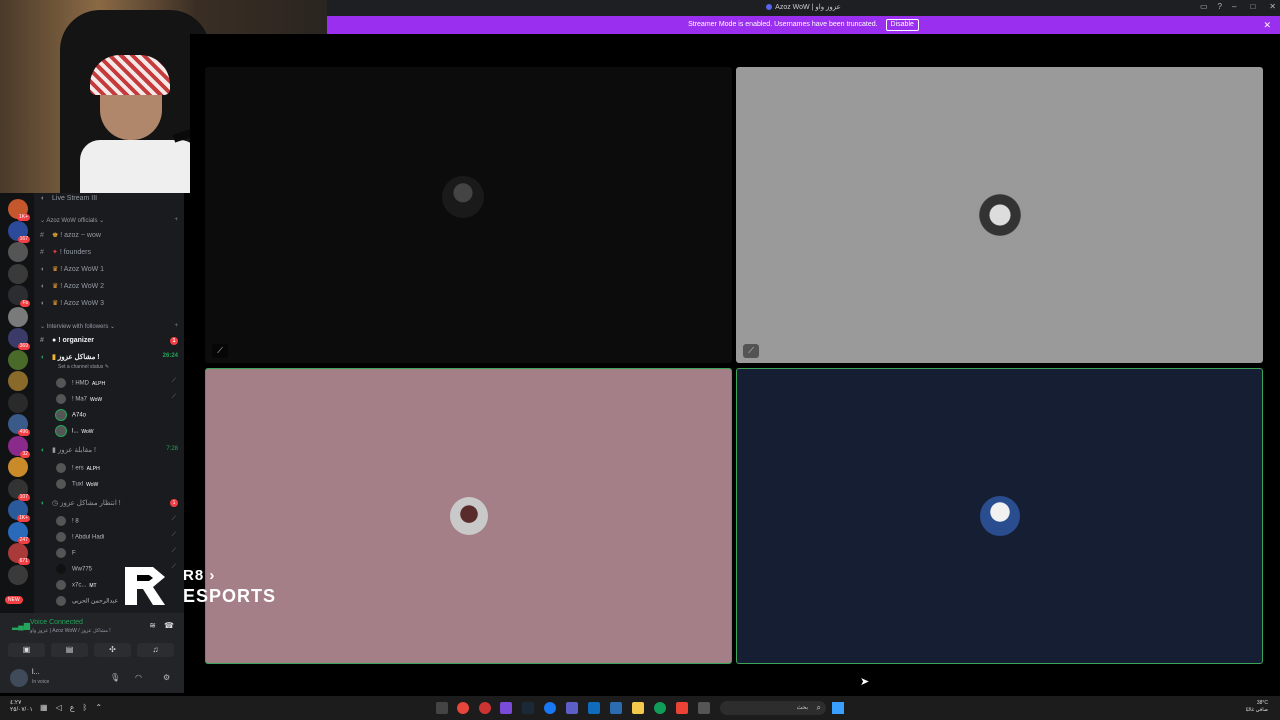 The image size is (1280, 720). I want to click on camera-button: ▣, so click(26, 650).